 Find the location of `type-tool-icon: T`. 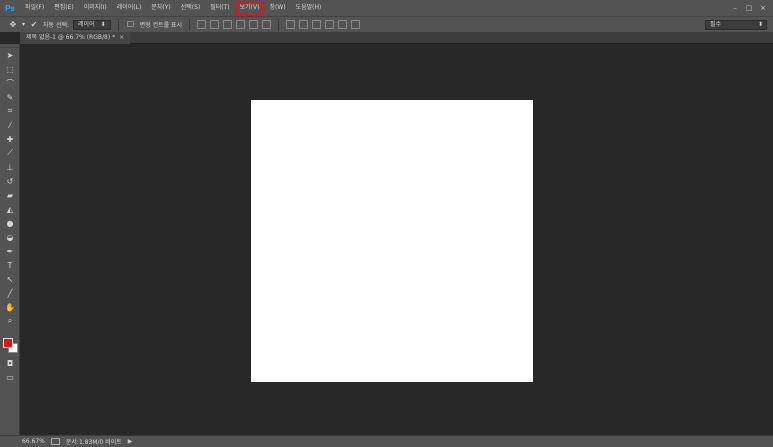

type-tool-icon: T is located at coordinates (10, 265).